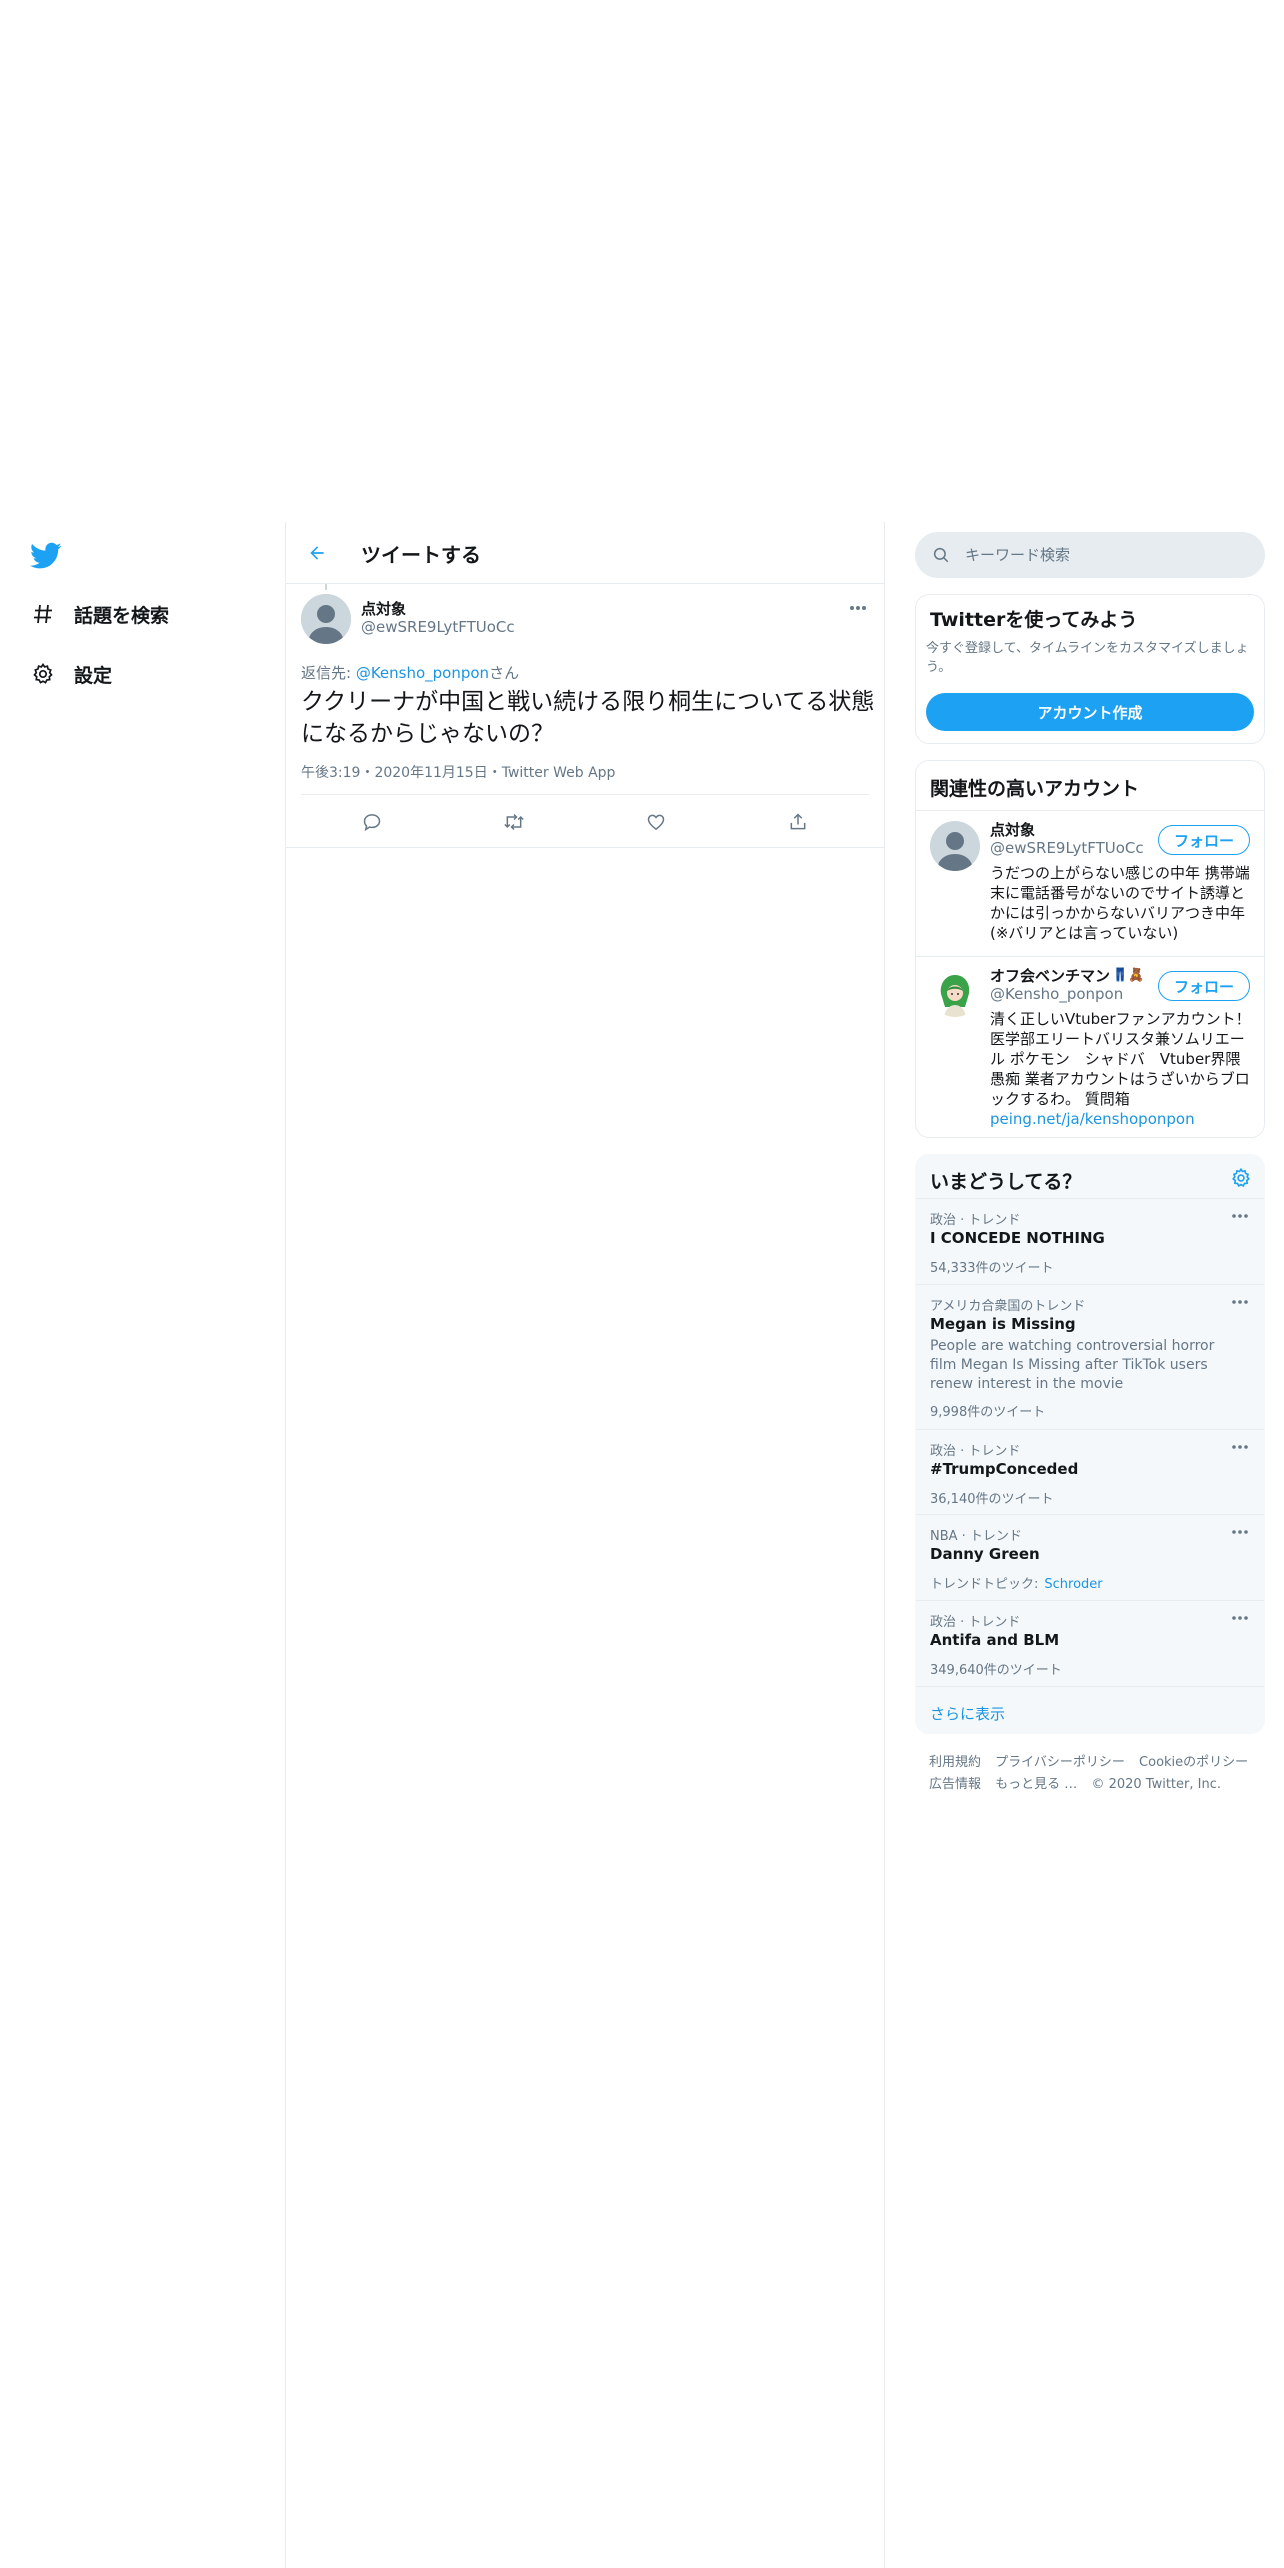 This screenshot has height=2568, width=1284. I want to click on trend-topic-label: トレンドトピック:, so click(984, 1584).